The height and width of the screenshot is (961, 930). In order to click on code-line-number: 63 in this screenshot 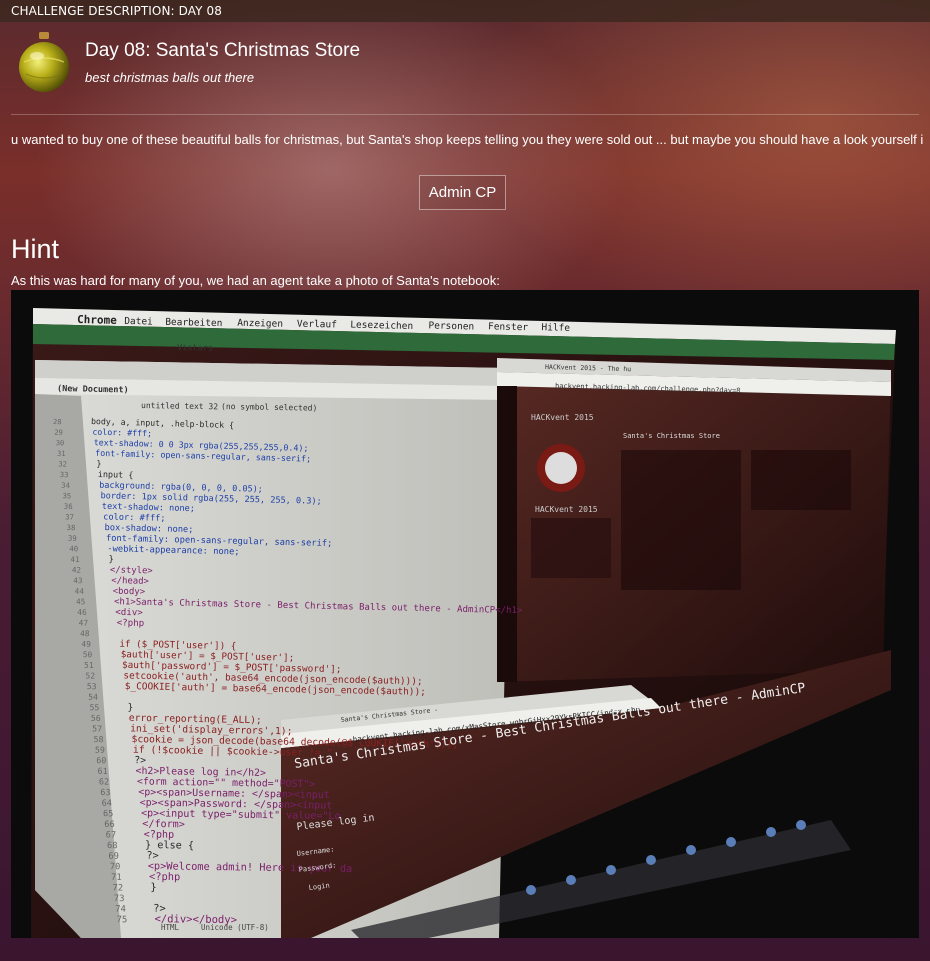, I will do `click(105, 792)`.